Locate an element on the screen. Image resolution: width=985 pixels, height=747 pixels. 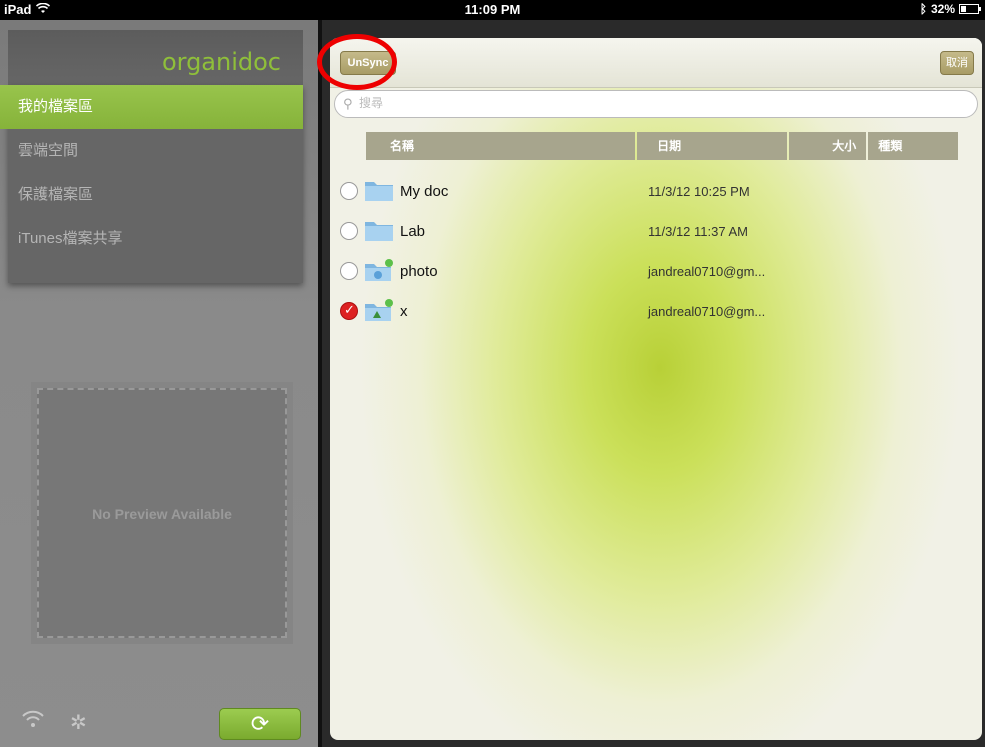
select-radio-checked is located at coordinates (349, 311).